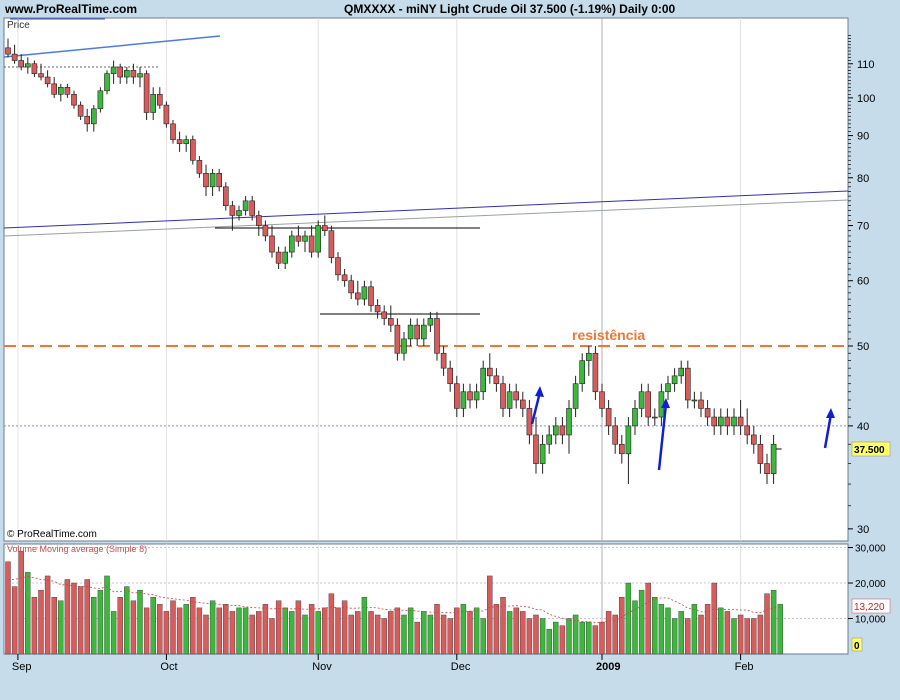 The width and height of the screenshot is (900, 700). Describe the element at coordinates (168, 667) in the screenshot. I see `x-tick-label: Oct` at that location.